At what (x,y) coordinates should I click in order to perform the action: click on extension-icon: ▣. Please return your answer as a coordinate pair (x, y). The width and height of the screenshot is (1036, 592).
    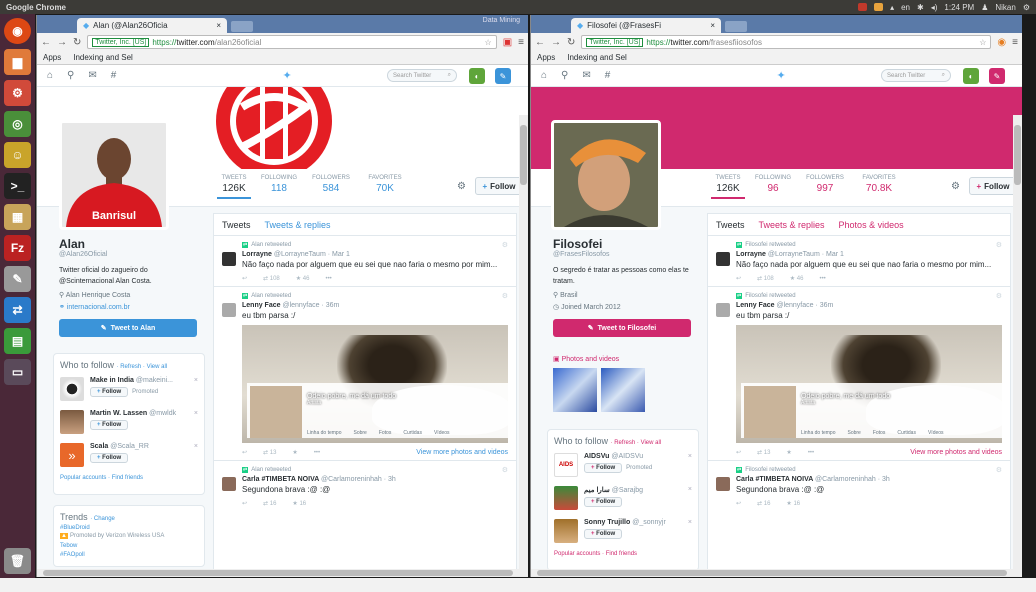
    Looking at the image, I should click on (507, 42).